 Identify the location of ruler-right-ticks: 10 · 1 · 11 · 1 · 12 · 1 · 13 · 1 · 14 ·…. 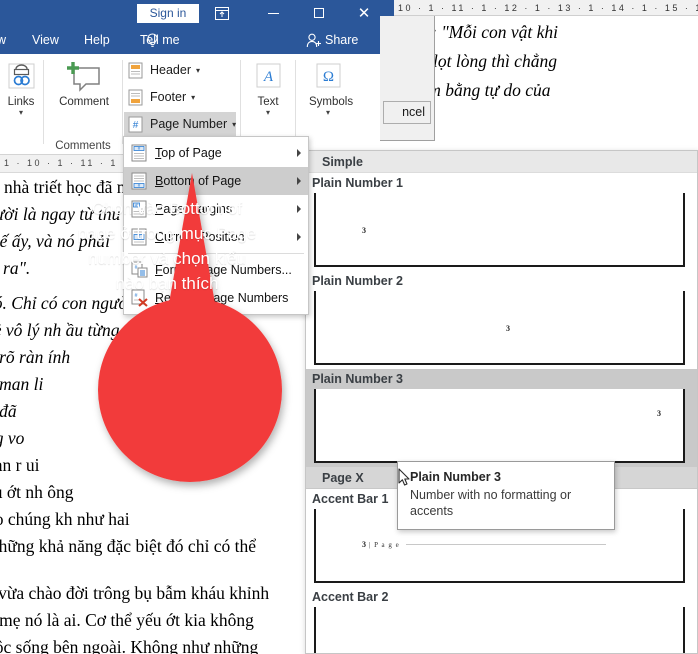
(548, 8).